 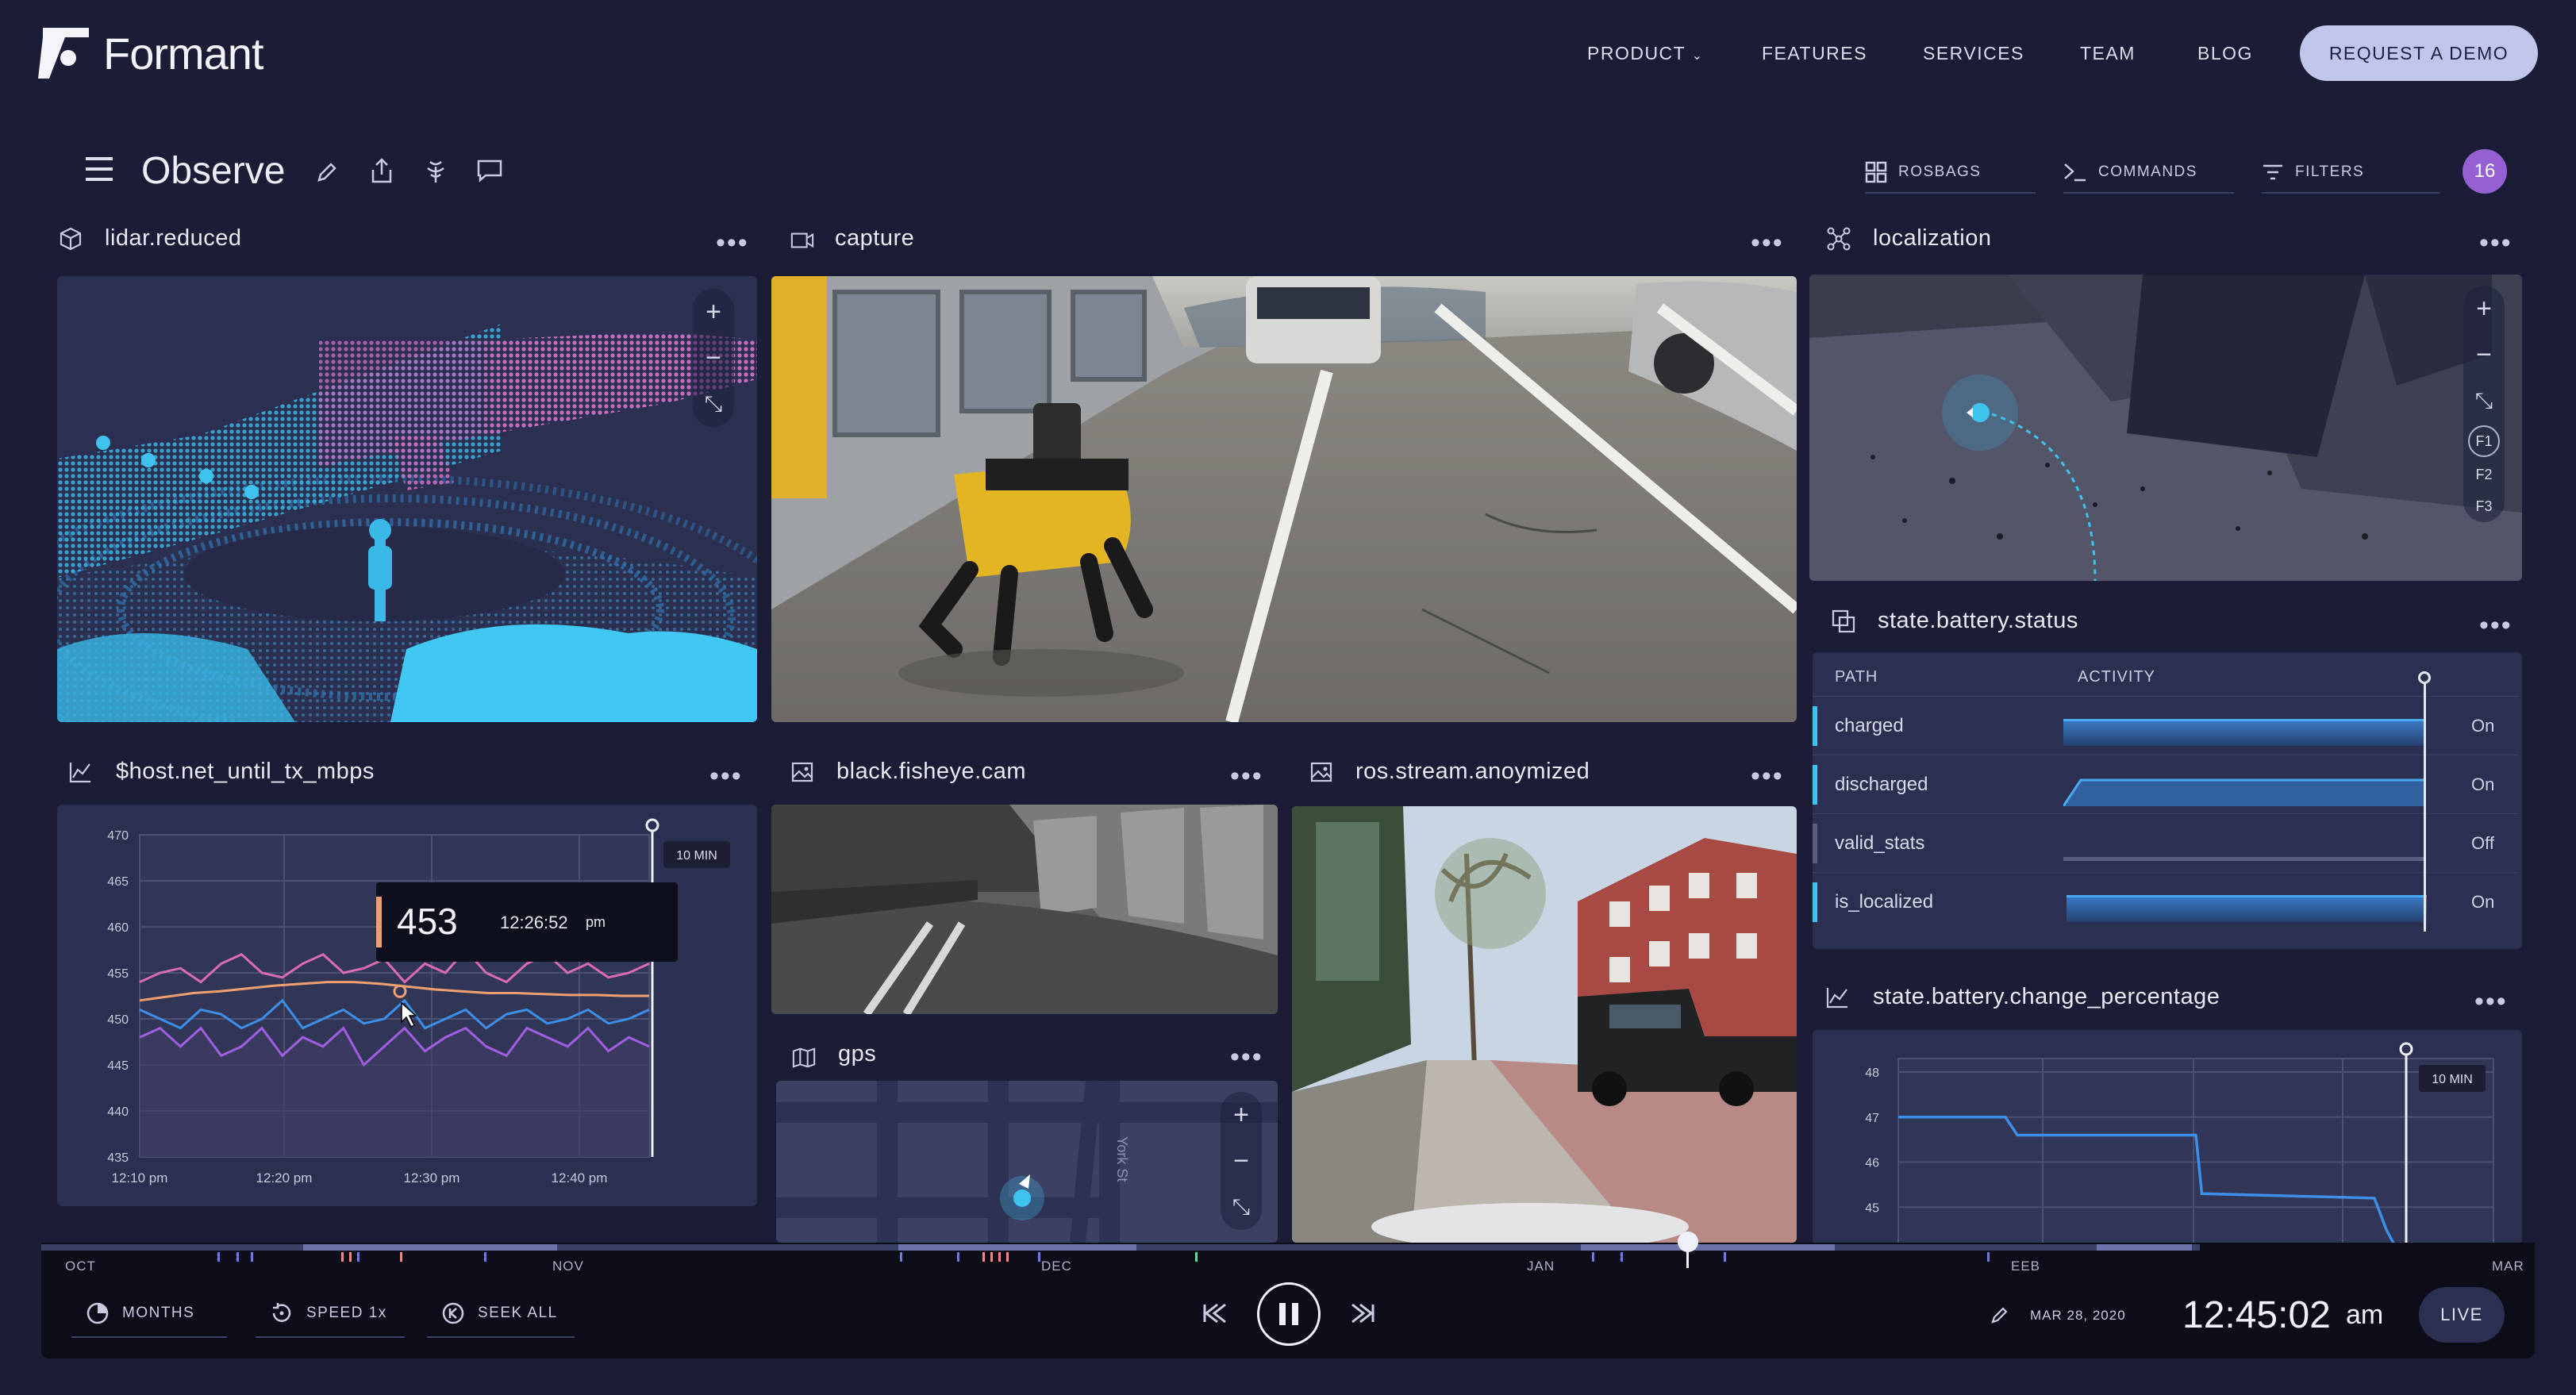 I want to click on signal-icon, so click(x=436, y=171).